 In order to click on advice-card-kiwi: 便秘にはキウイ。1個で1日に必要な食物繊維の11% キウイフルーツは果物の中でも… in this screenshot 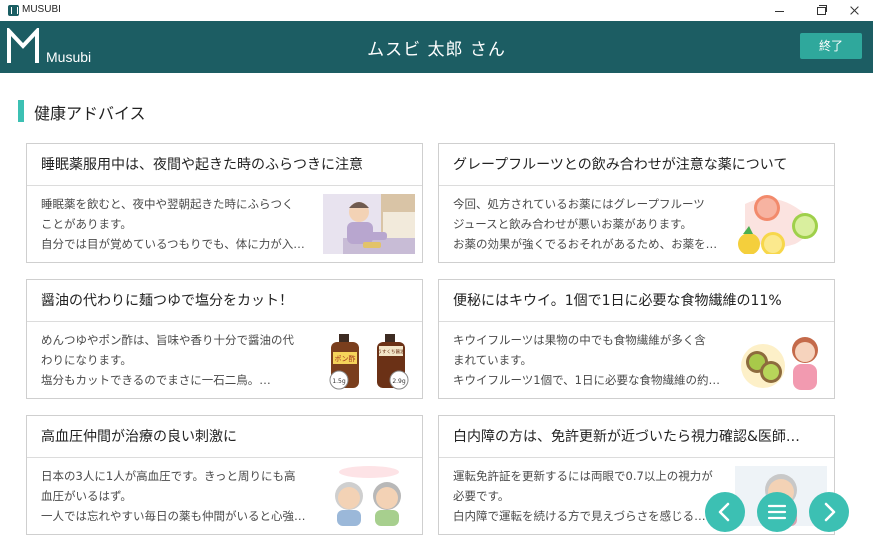, I will do `click(636, 339)`.